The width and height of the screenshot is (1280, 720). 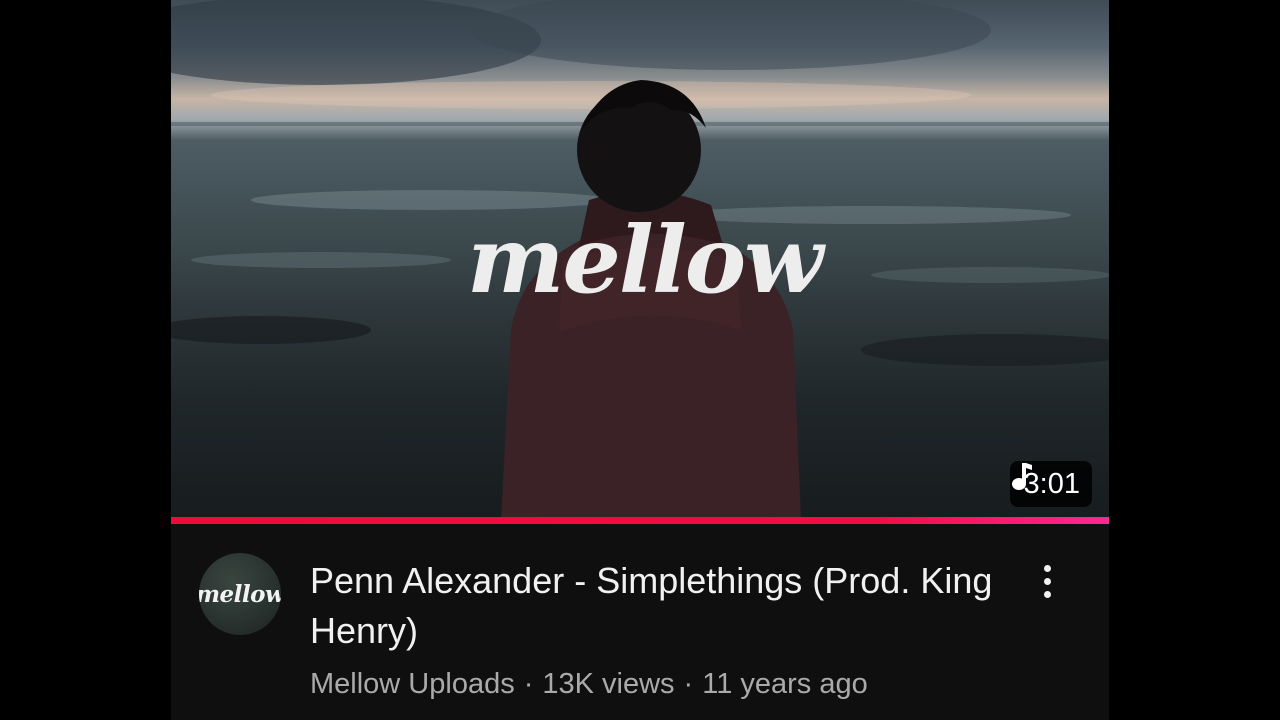 What do you see at coordinates (1050, 484) in the screenshot?
I see `duration-badge: 3:01` at bounding box center [1050, 484].